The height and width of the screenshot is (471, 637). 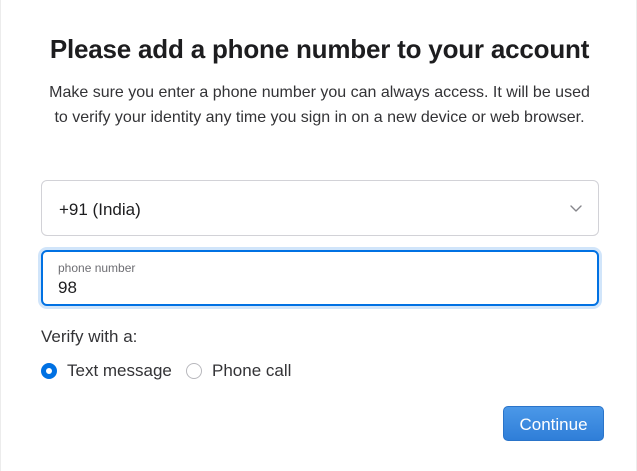 What do you see at coordinates (89, 336) in the screenshot?
I see `verify-with-label: Verify with a:` at bounding box center [89, 336].